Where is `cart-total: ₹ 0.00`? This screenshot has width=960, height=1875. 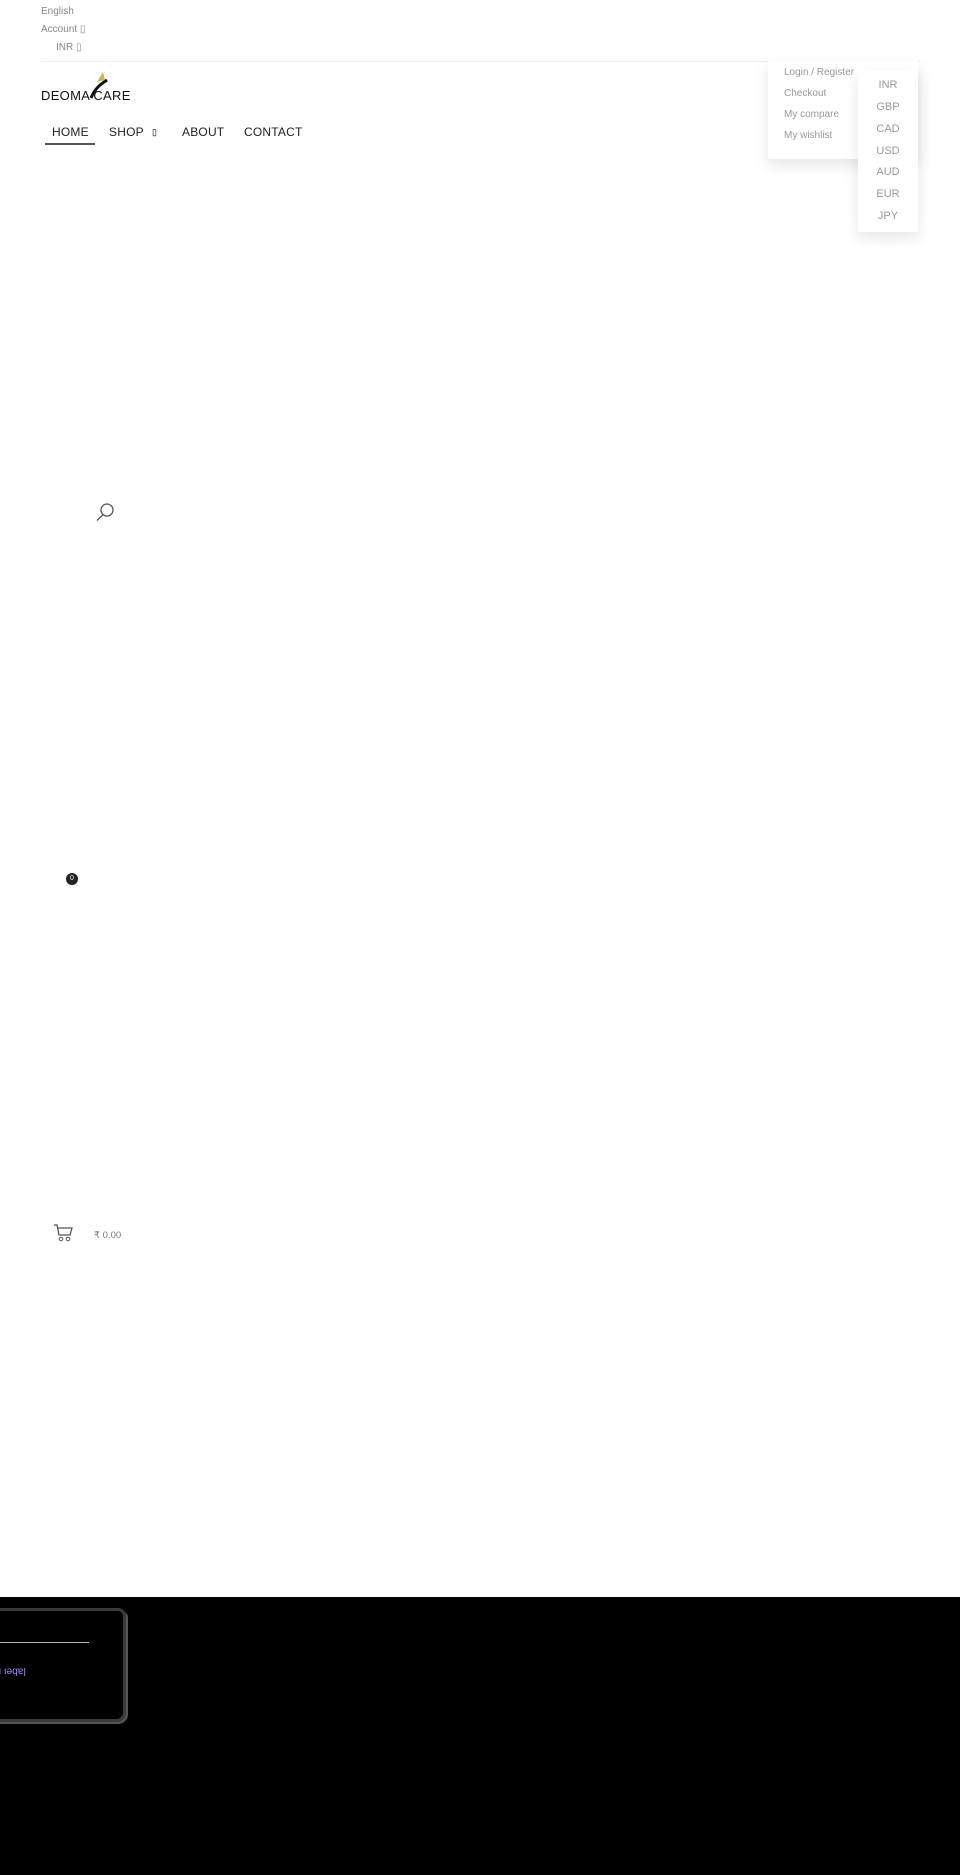 cart-total: ₹ 0.00 is located at coordinates (107, 1235).